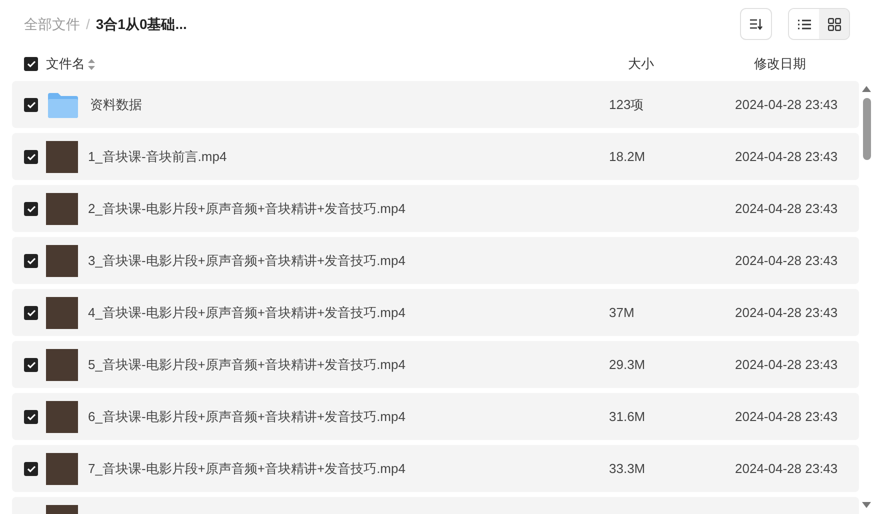 This screenshot has height=514, width=874. What do you see at coordinates (435, 156) in the screenshot?
I see `file-row: 1_音块课-音块前言.mp4 18.2M 2024-04-28 23:43` at bounding box center [435, 156].